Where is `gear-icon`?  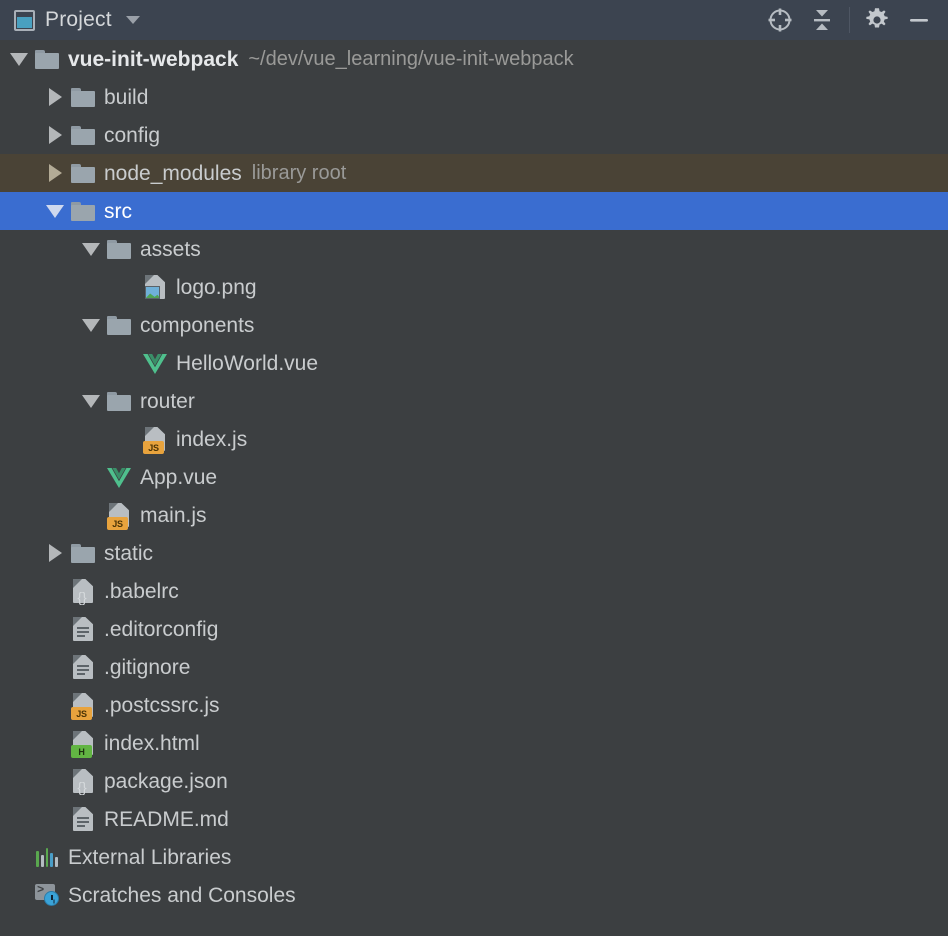
gear-icon is located at coordinates (877, 18).